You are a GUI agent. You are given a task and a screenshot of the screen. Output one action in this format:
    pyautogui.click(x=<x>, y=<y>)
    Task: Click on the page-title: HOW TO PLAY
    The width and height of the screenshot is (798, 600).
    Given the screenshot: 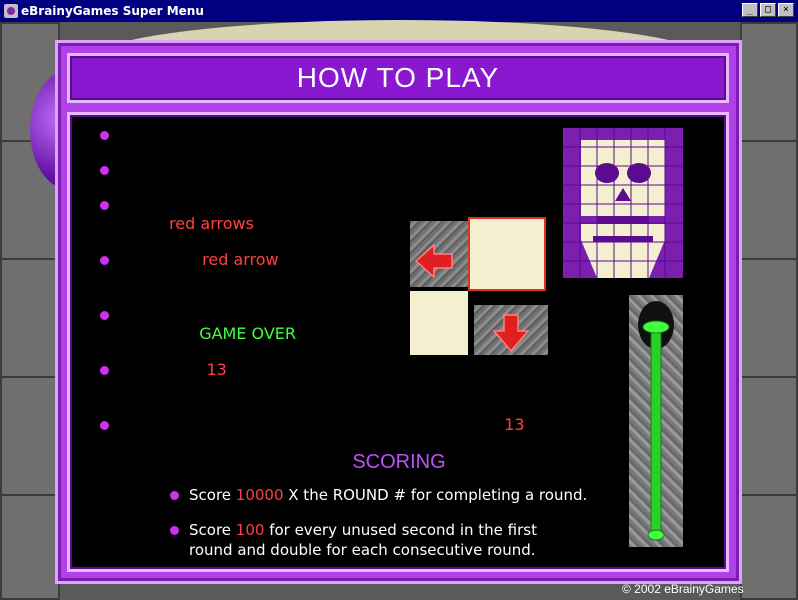 What is the action you would take?
    pyautogui.click(x=398, y=77)
    